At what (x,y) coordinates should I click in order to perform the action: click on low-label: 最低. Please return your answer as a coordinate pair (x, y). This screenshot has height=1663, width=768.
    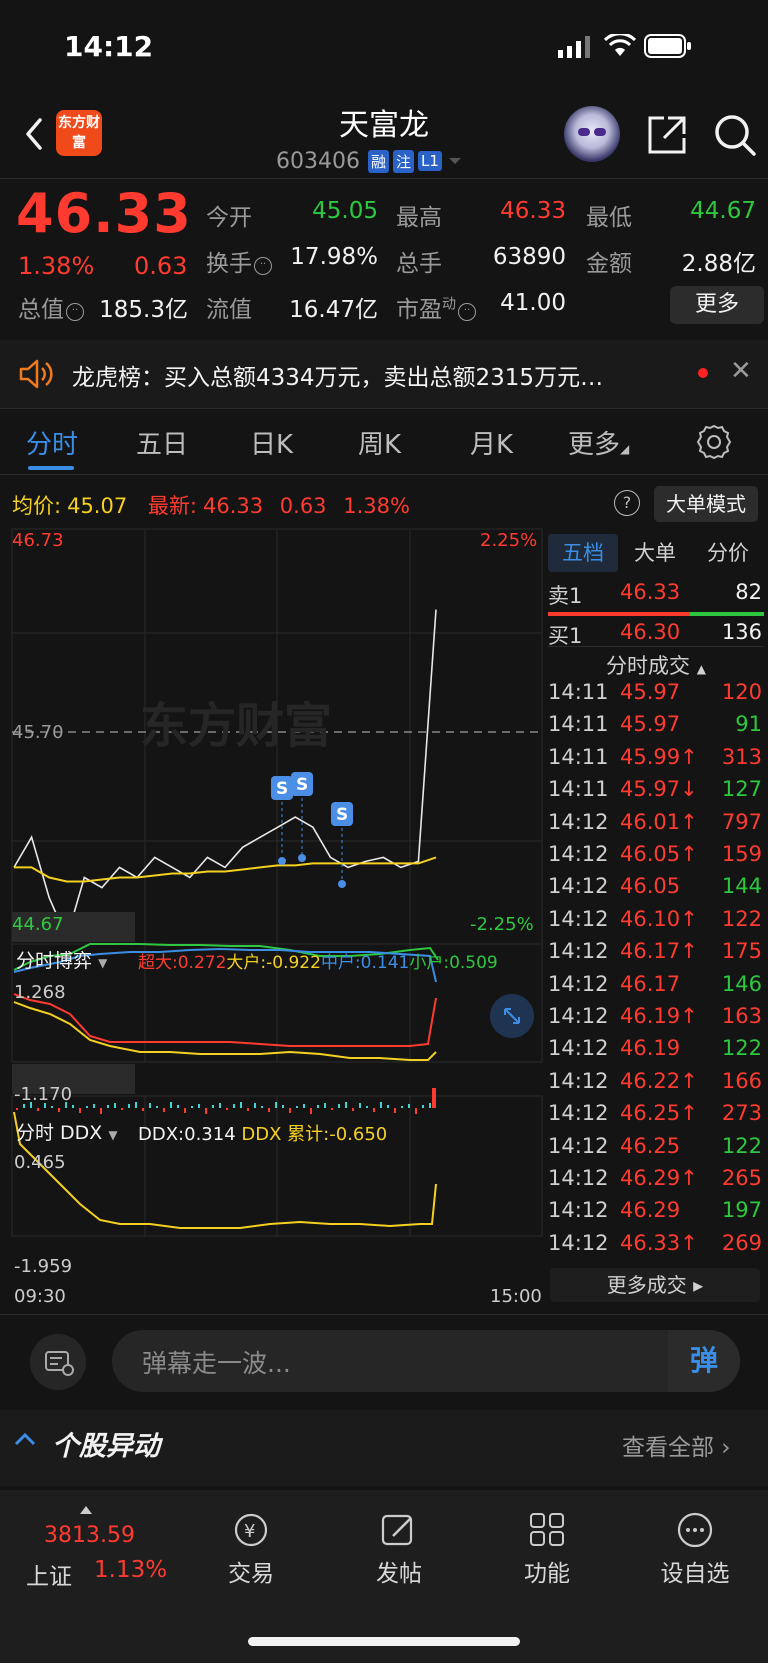
    Looking at the image, I should click on (609, 218).